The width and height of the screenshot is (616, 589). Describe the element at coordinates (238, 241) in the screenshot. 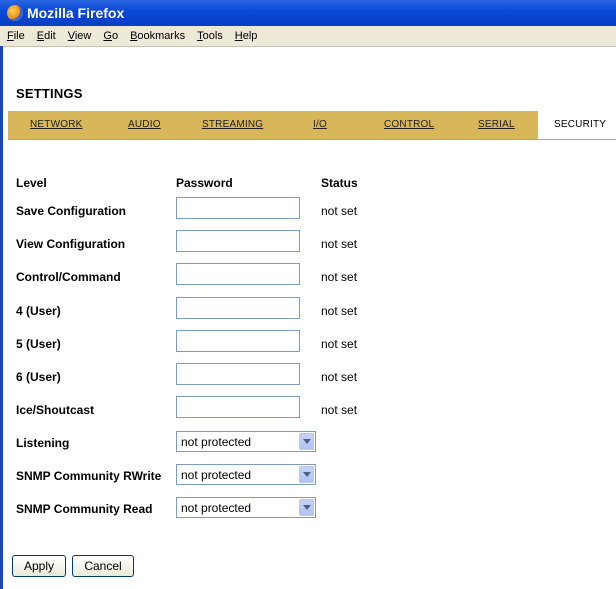

I see `view-configuration-password-input` at that location.